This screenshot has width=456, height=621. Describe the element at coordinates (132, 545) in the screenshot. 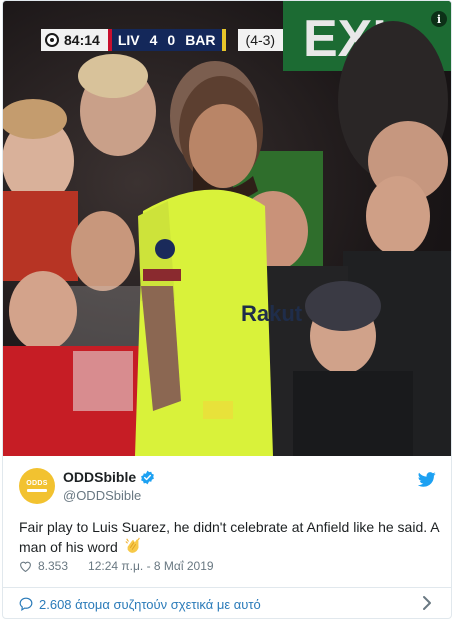

I see `clapping-hands-emoji` at that location.